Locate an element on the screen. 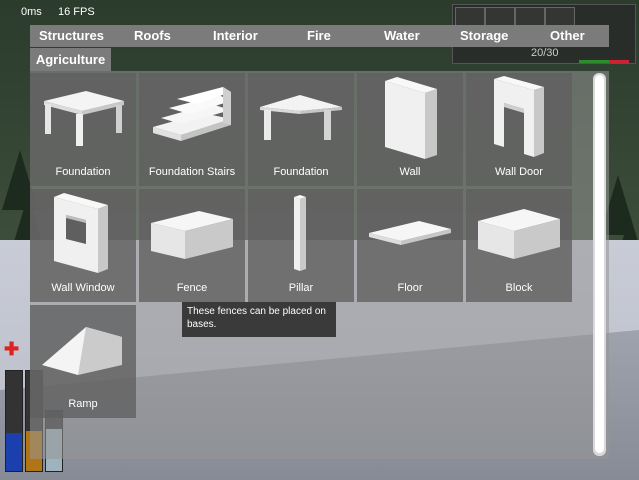 This screenshot has width=639, height=480. hotbar-count: 20/30 is located at coordinates (545, 53).